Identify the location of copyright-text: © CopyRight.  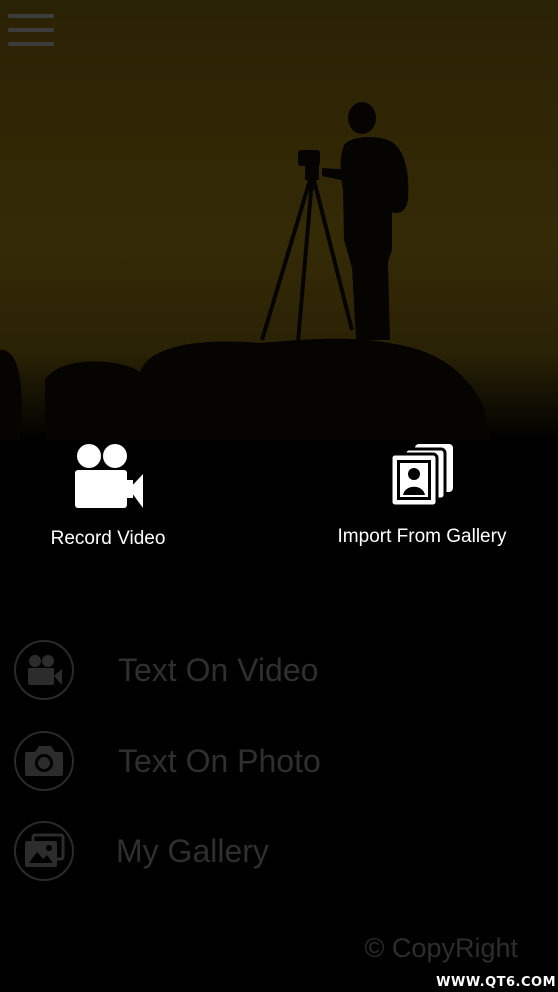
(441, 948).